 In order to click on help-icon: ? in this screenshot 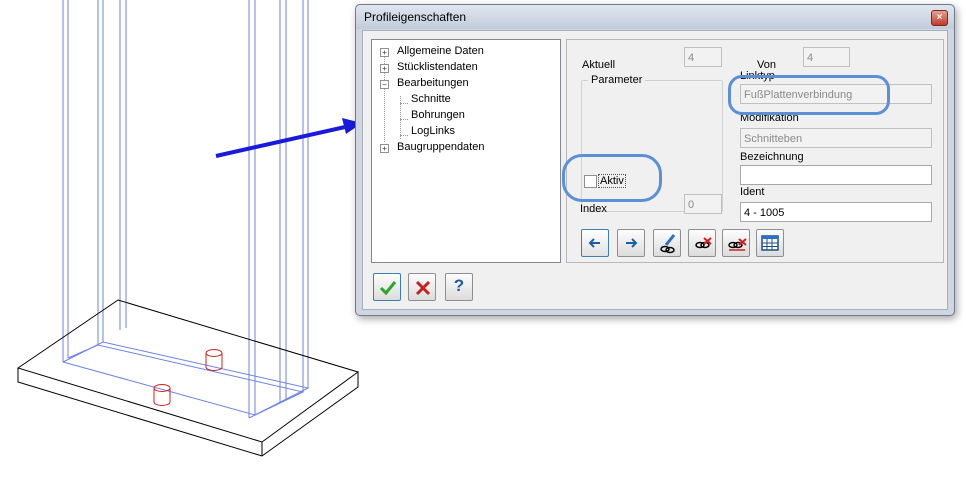, I will do `click(459, 285)`.